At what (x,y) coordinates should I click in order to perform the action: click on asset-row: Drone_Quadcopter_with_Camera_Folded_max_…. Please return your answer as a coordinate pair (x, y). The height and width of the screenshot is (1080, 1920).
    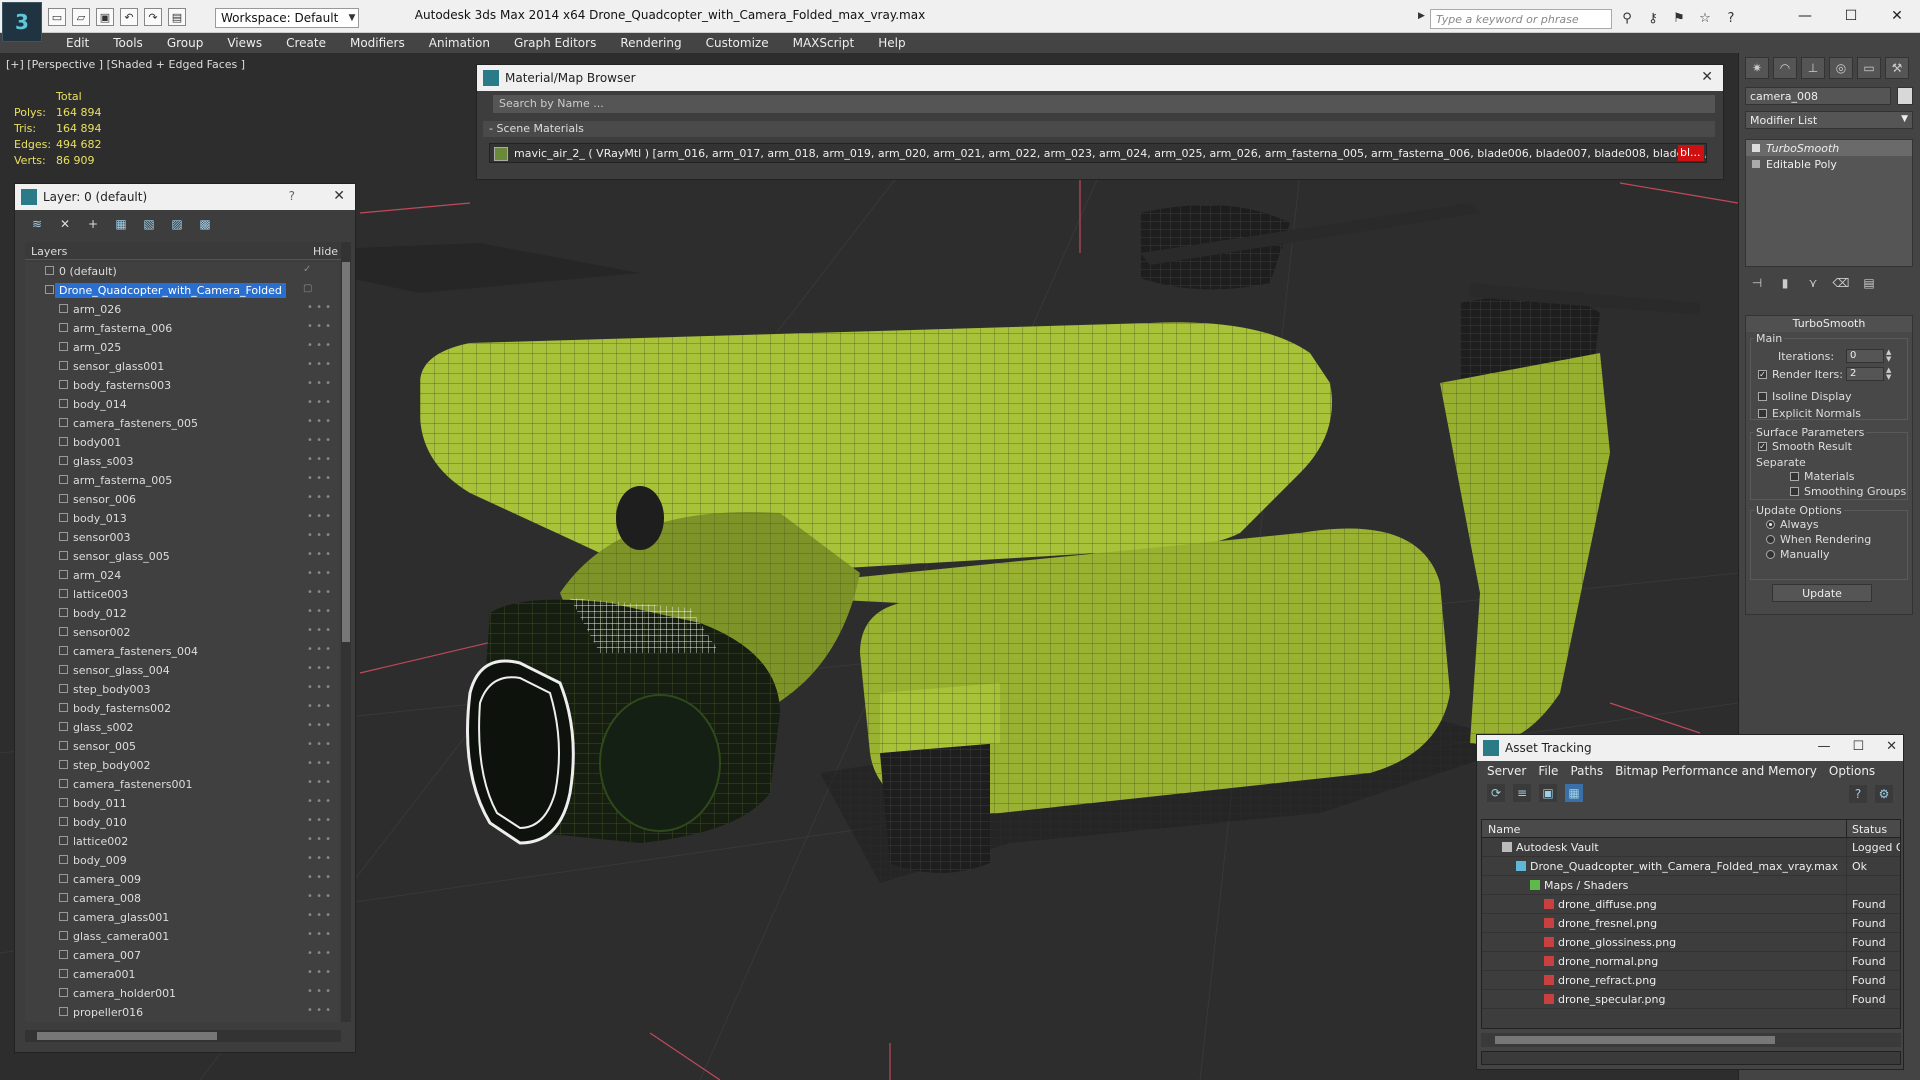
    Looking at the image, I should click on (1691, 866).